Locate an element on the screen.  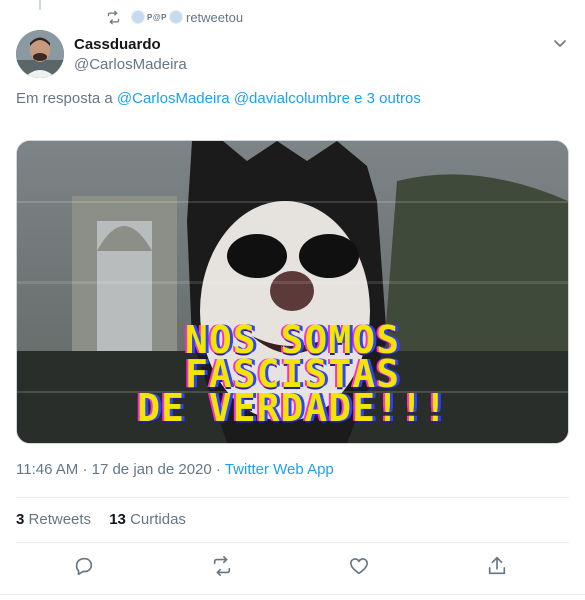
author-name: Cassduardo is located at coordinates (117, 44).